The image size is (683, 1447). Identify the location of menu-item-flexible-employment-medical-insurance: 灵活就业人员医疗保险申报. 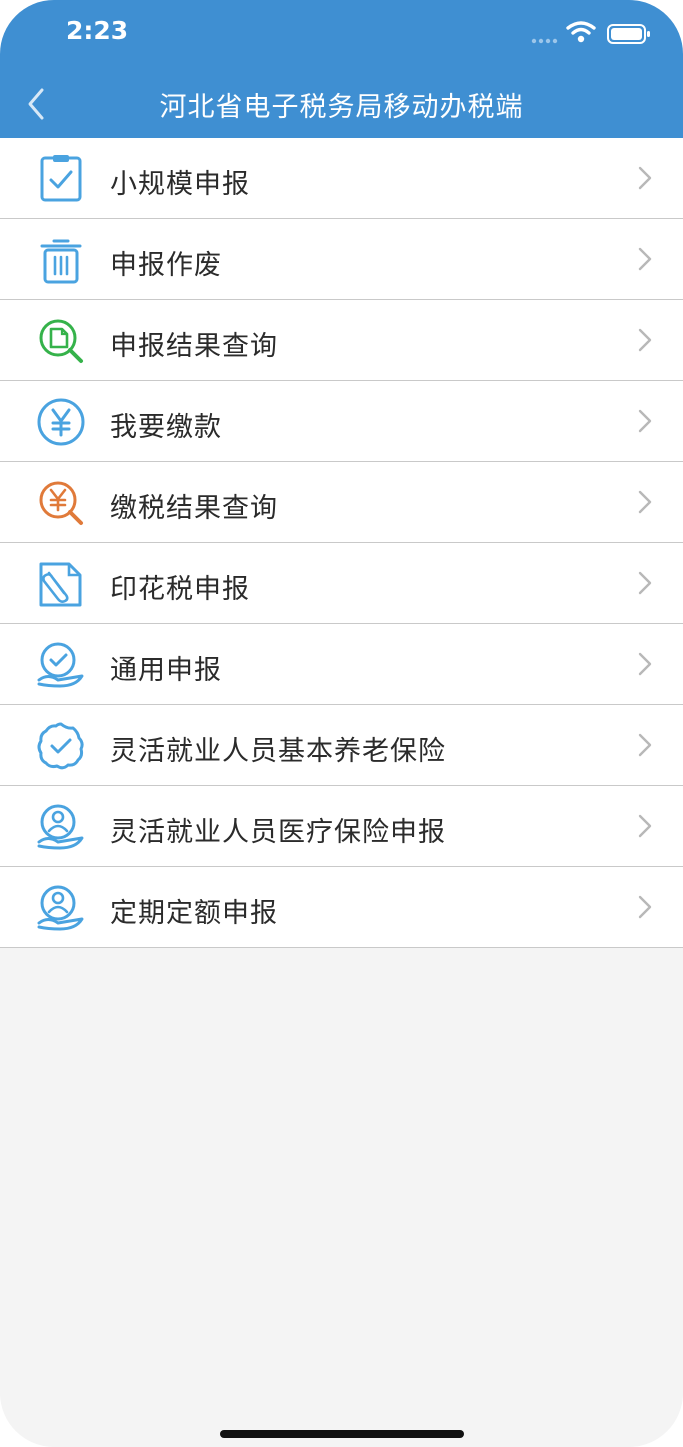
(341, 826).